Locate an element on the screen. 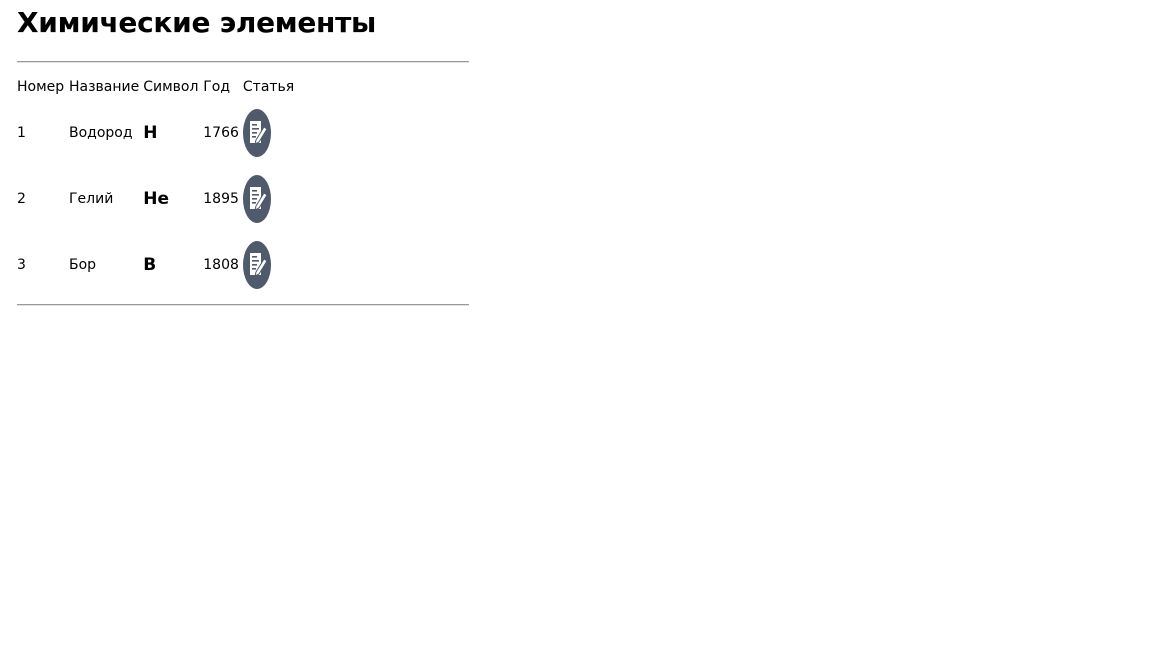 This screenshot has width=1152, height=648. table-row: 2 Гелий He 1895 is located at coordinates (156, 199).